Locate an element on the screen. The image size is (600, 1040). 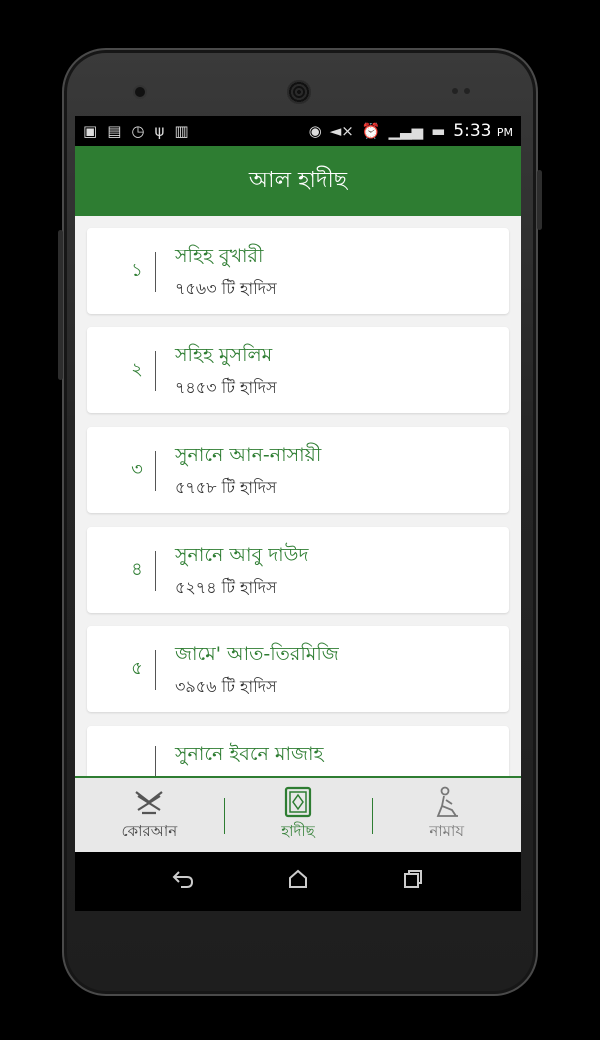
photo-icon: ▣ is located at coordinates (90, 130).